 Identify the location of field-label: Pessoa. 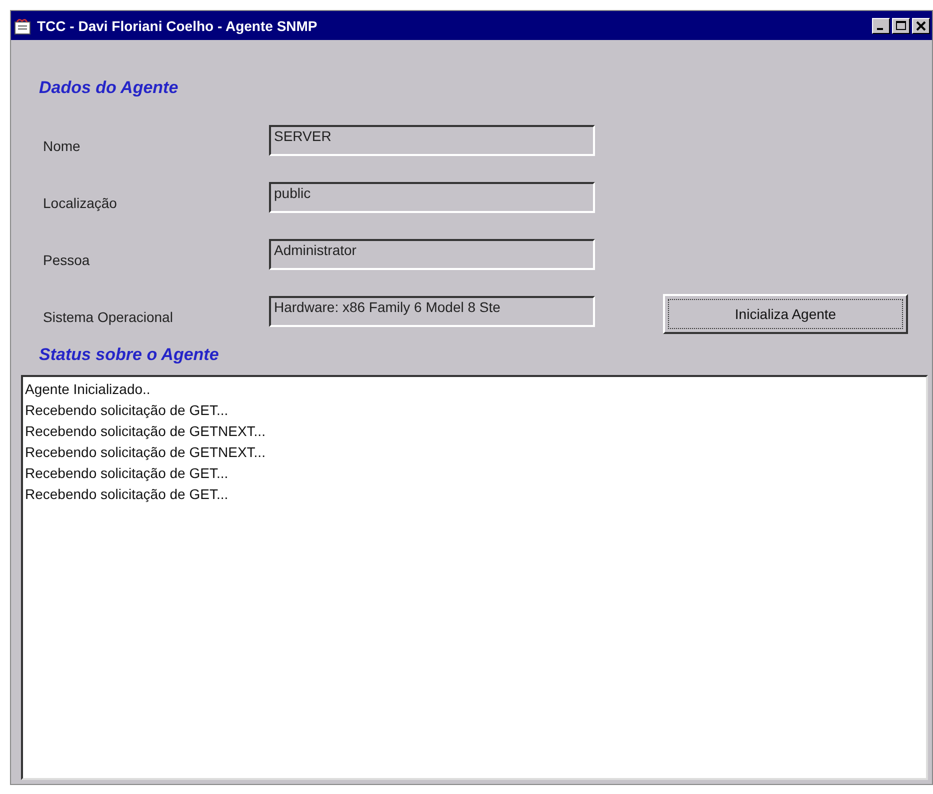
(67, 260).